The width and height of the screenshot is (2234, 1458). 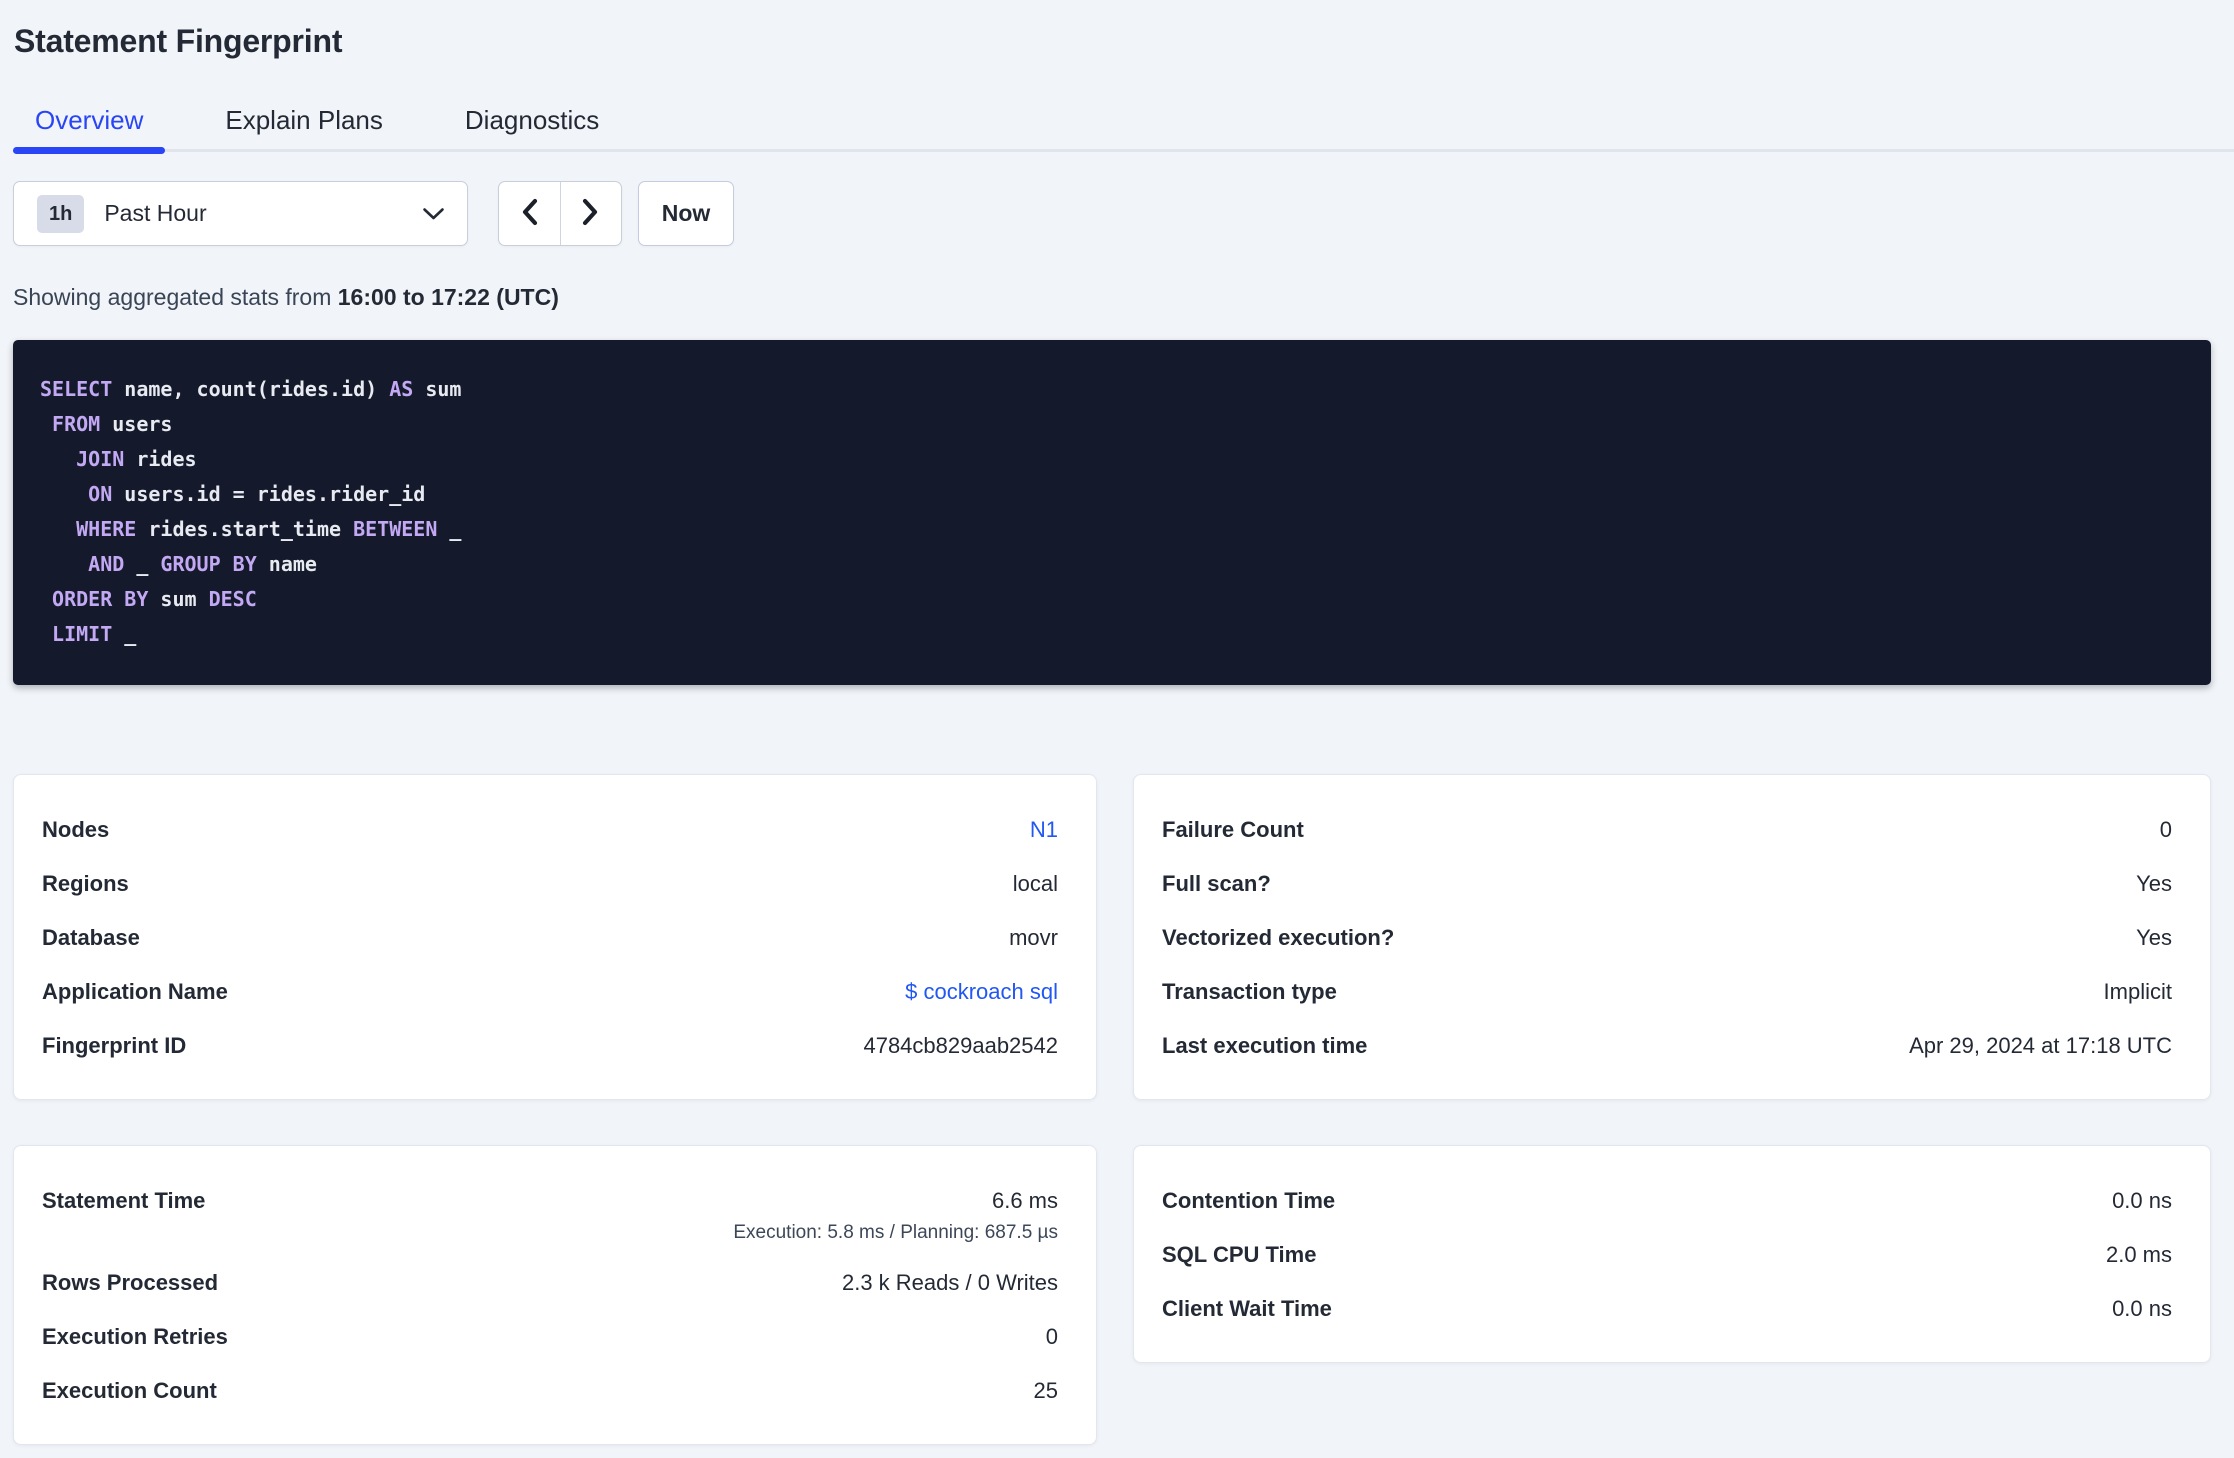 I want to click on chevron-down-icon, so click(x=433, y=214).